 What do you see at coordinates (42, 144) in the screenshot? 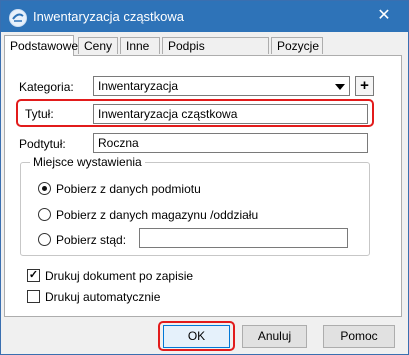
I see `podtytul-label: Podtytuł:` at bounding box center [42, 144].